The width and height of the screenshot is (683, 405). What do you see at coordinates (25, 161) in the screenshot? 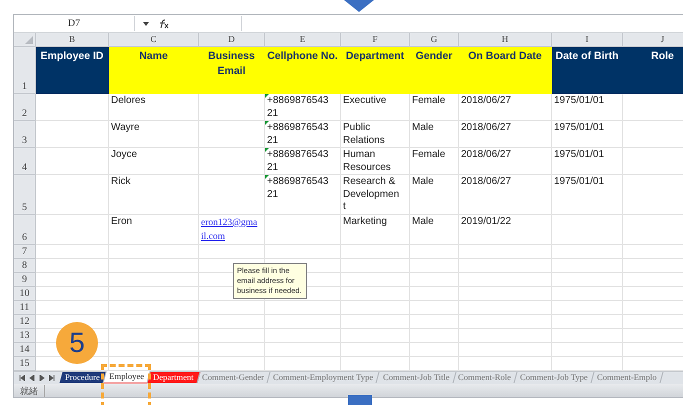
I see `row-number: 4` at bounding box center [25, 161].